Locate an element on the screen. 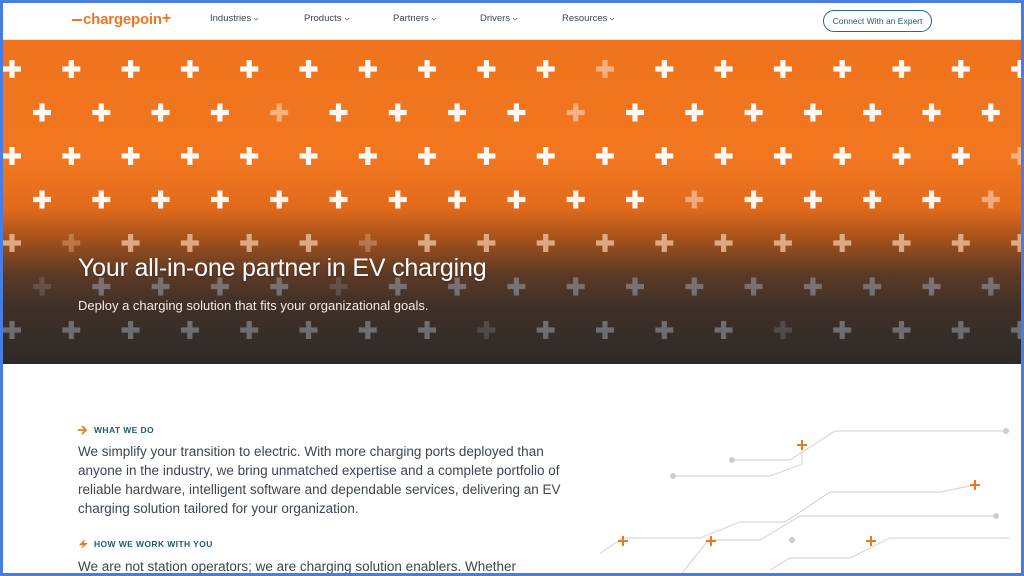 The height and width of the screenshot is (576, 1024). connect-expert-button: Connect With an Expert is located at coordinates (877, 21).